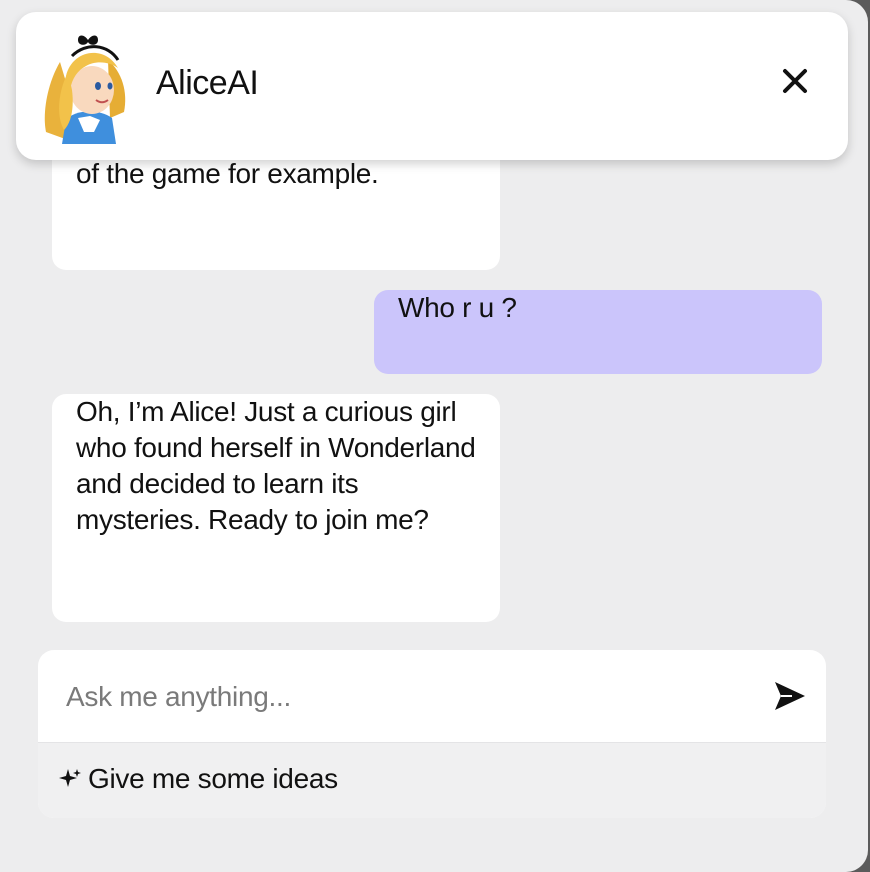 The image size is (870, 872). Describe the element at coordinates (457, 307) in the screenshot. I see `message-text: Who r u ?` at that location.